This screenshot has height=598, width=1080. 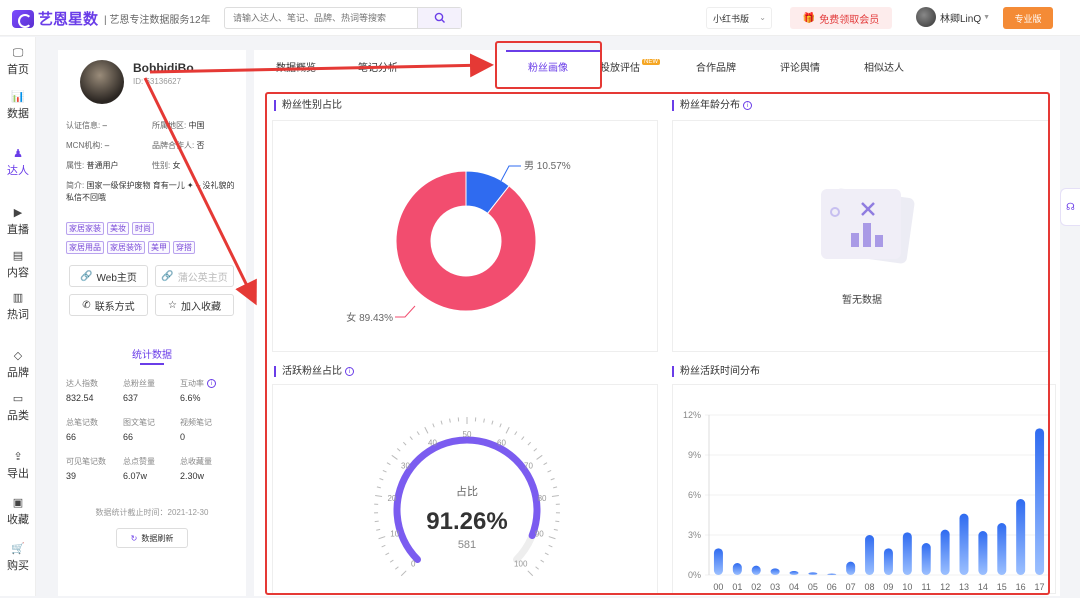 I want to click on customer-service-button: ☊, so click(x=1070, y=207).